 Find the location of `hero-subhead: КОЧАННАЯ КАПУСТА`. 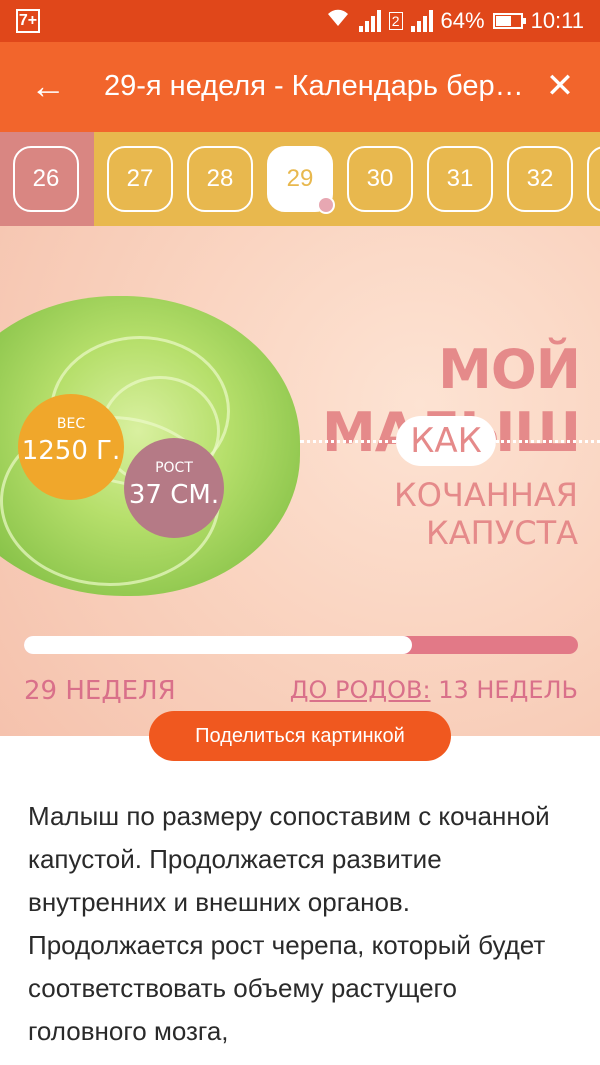

hero-subhead: КОЧАННАЯ КАПУСТА is located at coordinates (486, 514).